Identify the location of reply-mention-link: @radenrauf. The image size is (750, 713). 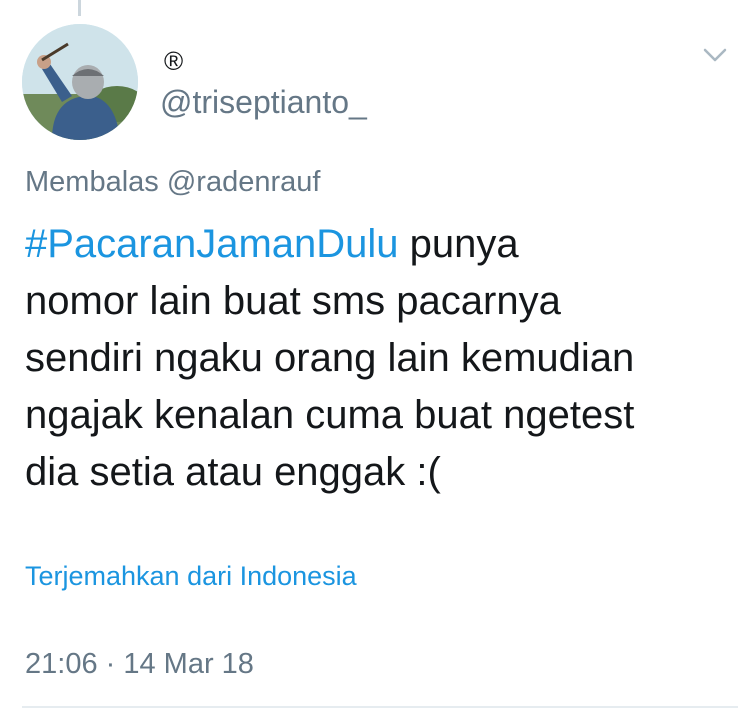
(244, 182).